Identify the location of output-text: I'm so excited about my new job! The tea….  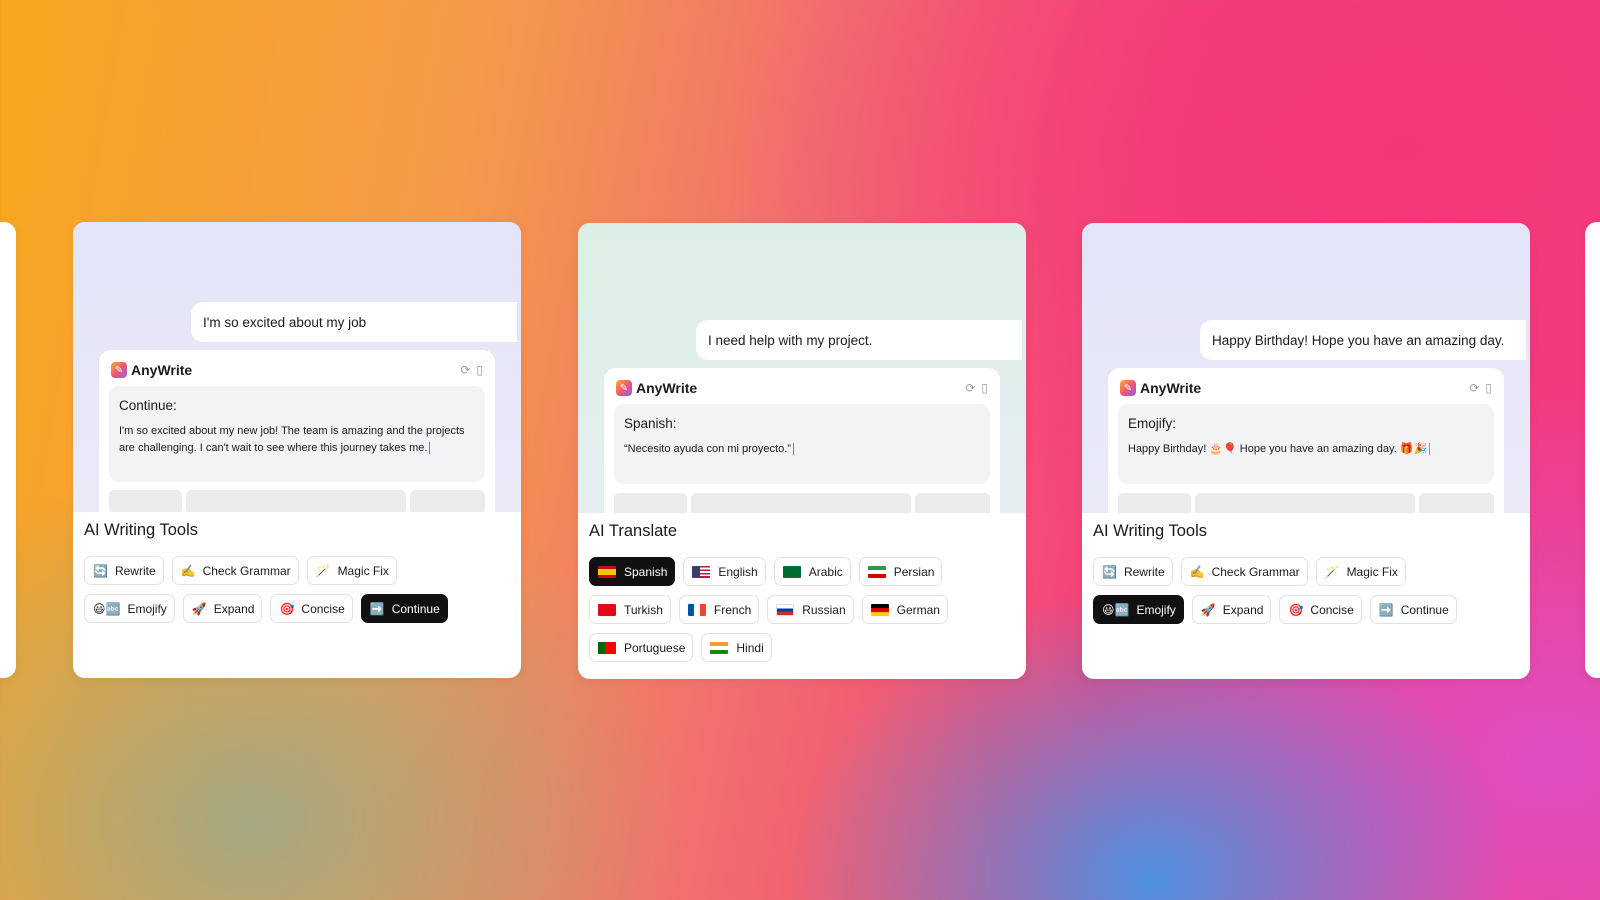
(292, 440).